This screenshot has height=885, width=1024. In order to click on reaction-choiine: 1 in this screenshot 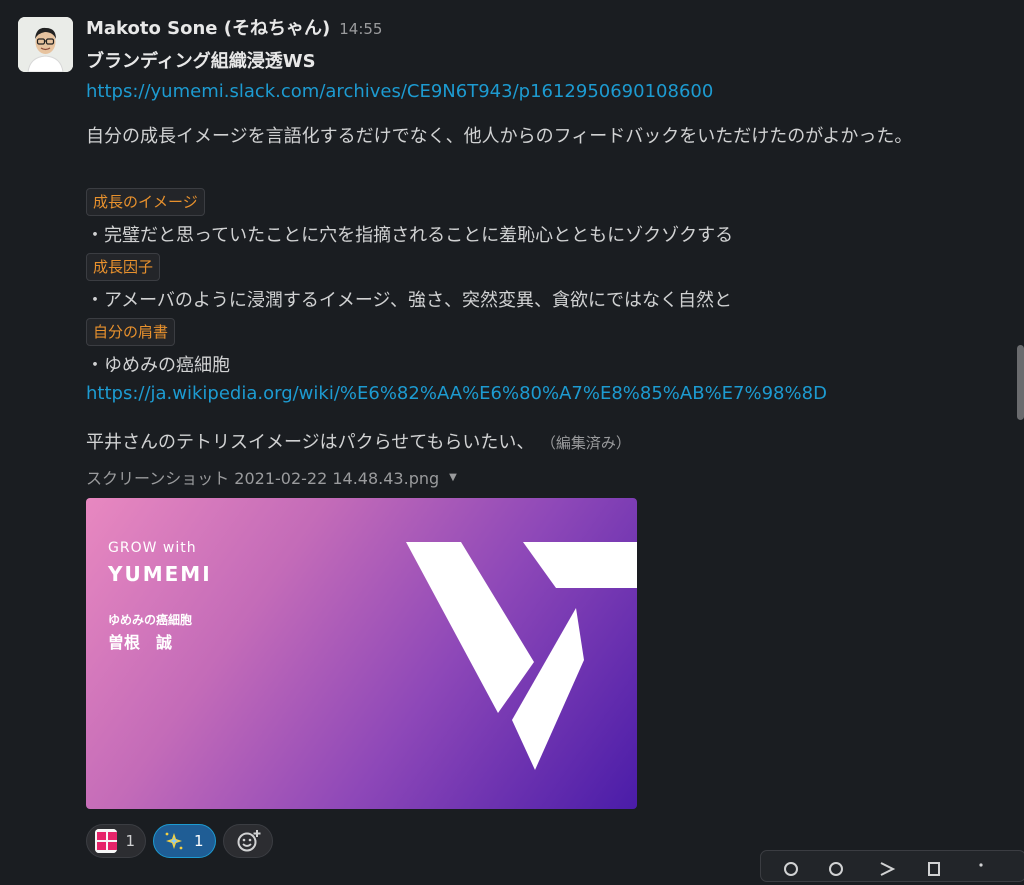, I will do `click(116, 841)`.